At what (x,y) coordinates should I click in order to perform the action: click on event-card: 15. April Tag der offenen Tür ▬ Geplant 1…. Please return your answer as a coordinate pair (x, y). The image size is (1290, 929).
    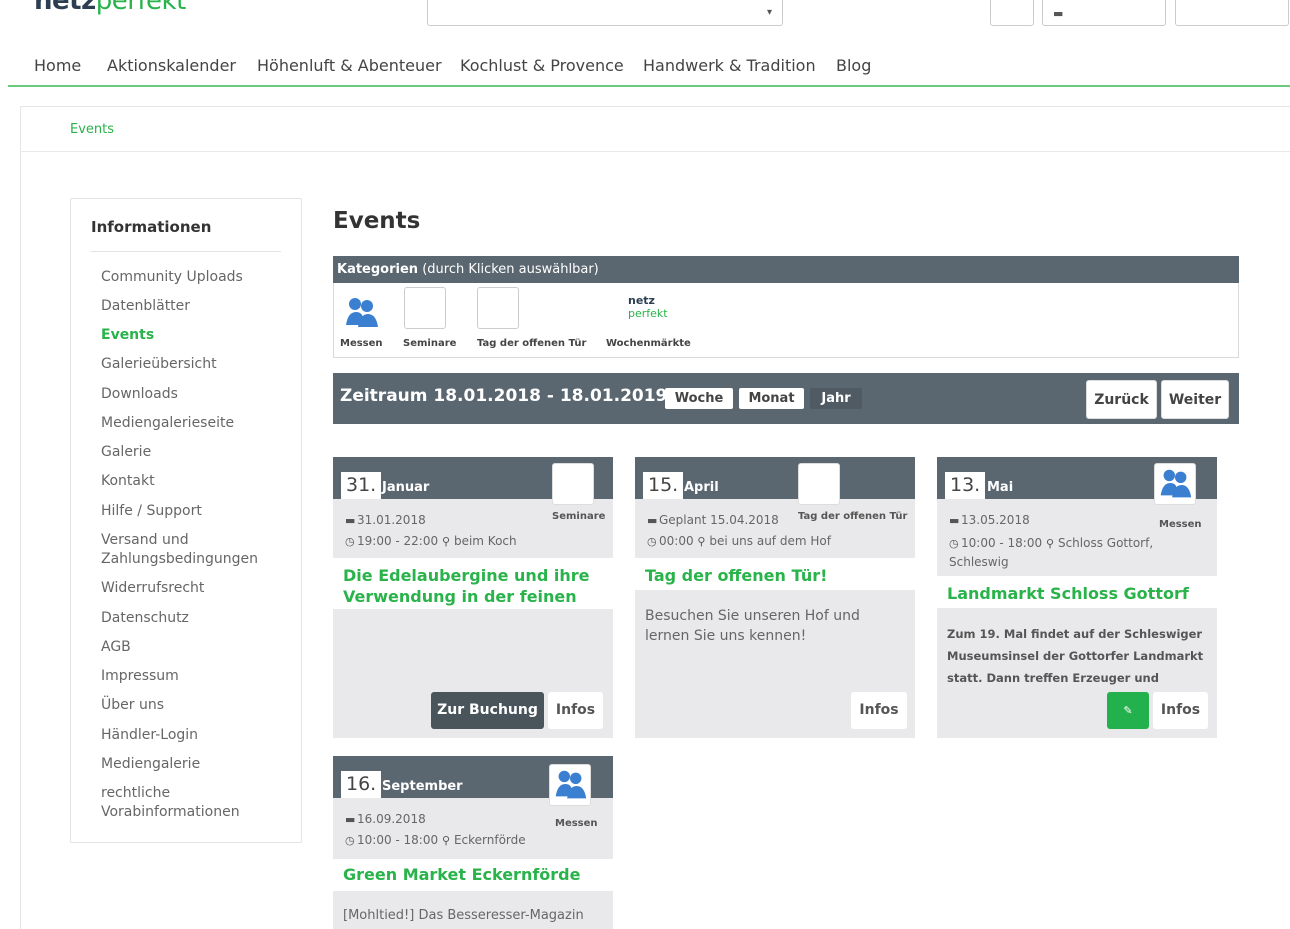
    Looking at the image, I should click on (775, 597).